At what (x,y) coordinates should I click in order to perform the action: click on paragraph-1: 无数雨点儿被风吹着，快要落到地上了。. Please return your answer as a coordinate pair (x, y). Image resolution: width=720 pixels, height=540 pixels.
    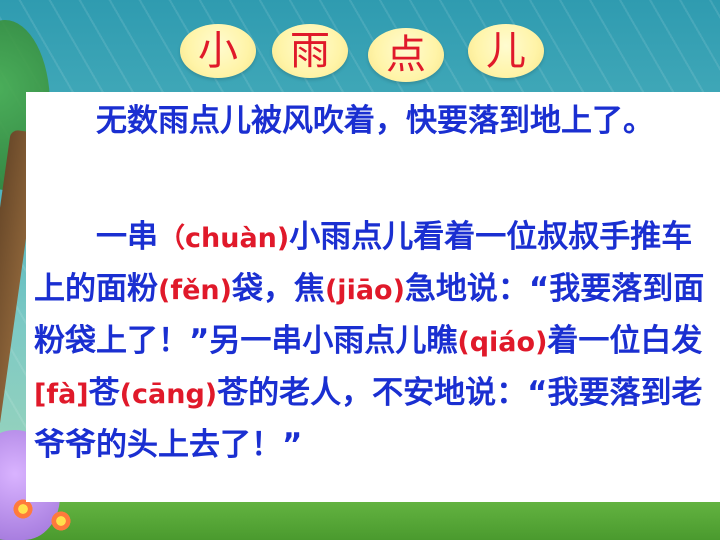
    Looking at the image, I should click on (375, 121).